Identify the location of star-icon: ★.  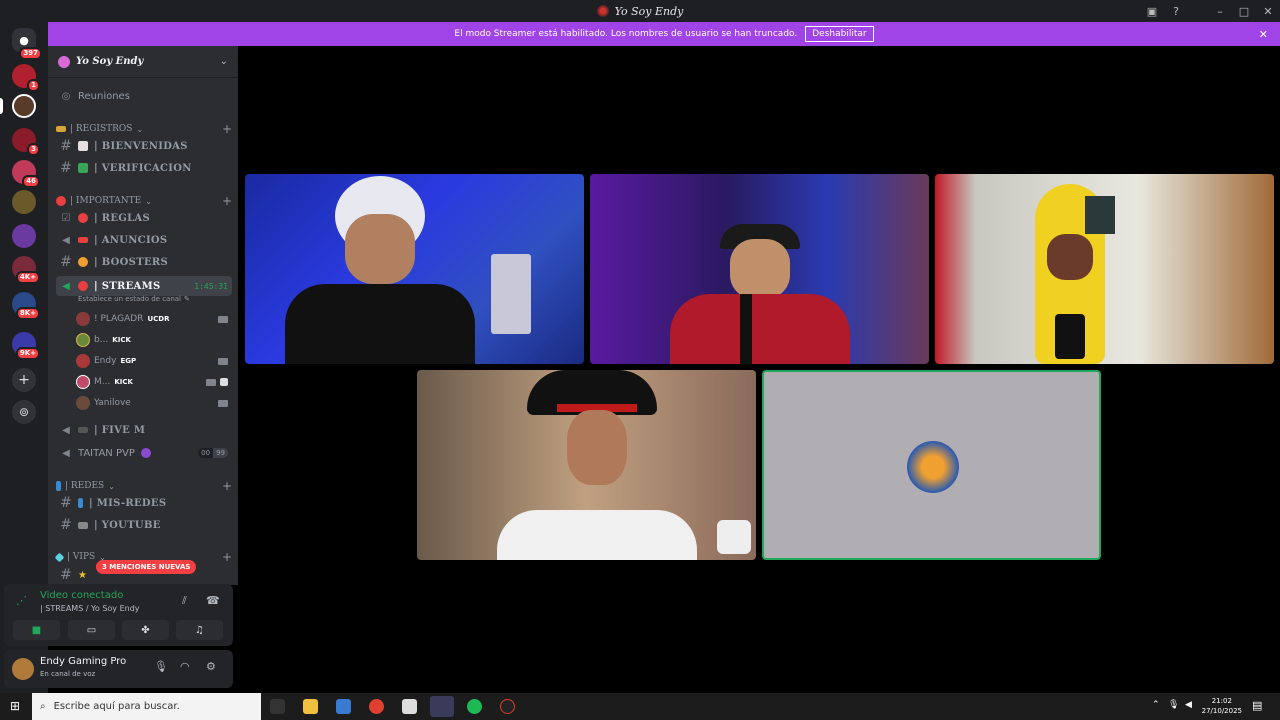
(82, 575).